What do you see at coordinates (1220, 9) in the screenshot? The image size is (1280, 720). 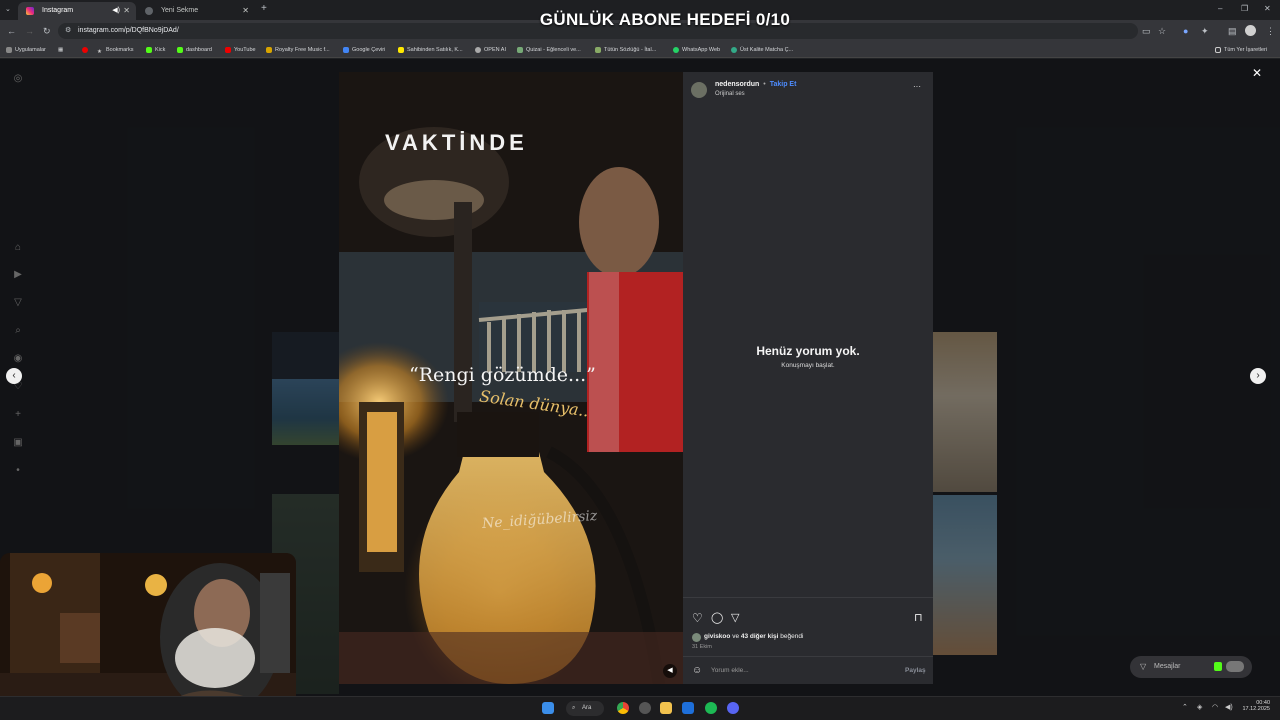 I see `minimize-icon: –` at bounding box center [1220, 9].